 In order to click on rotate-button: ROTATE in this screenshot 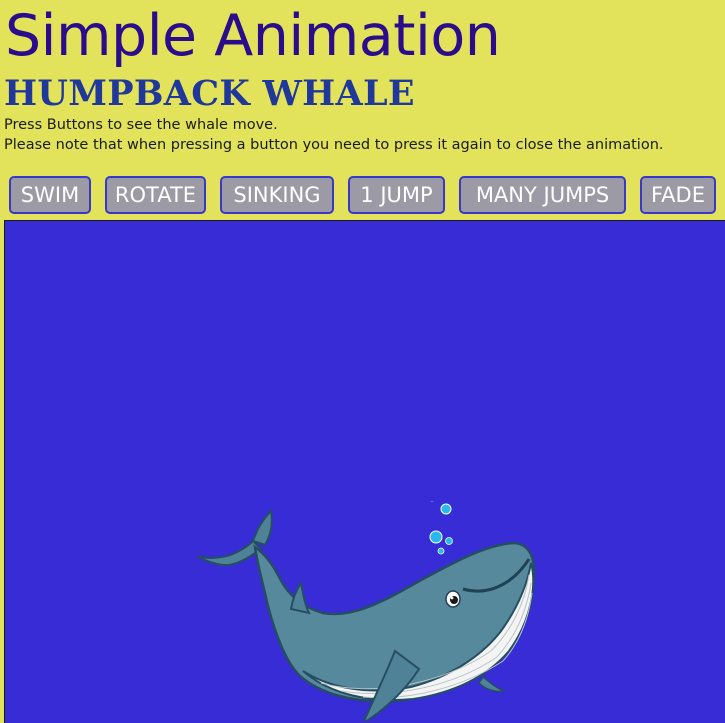, I will do `click(155, 195)`.